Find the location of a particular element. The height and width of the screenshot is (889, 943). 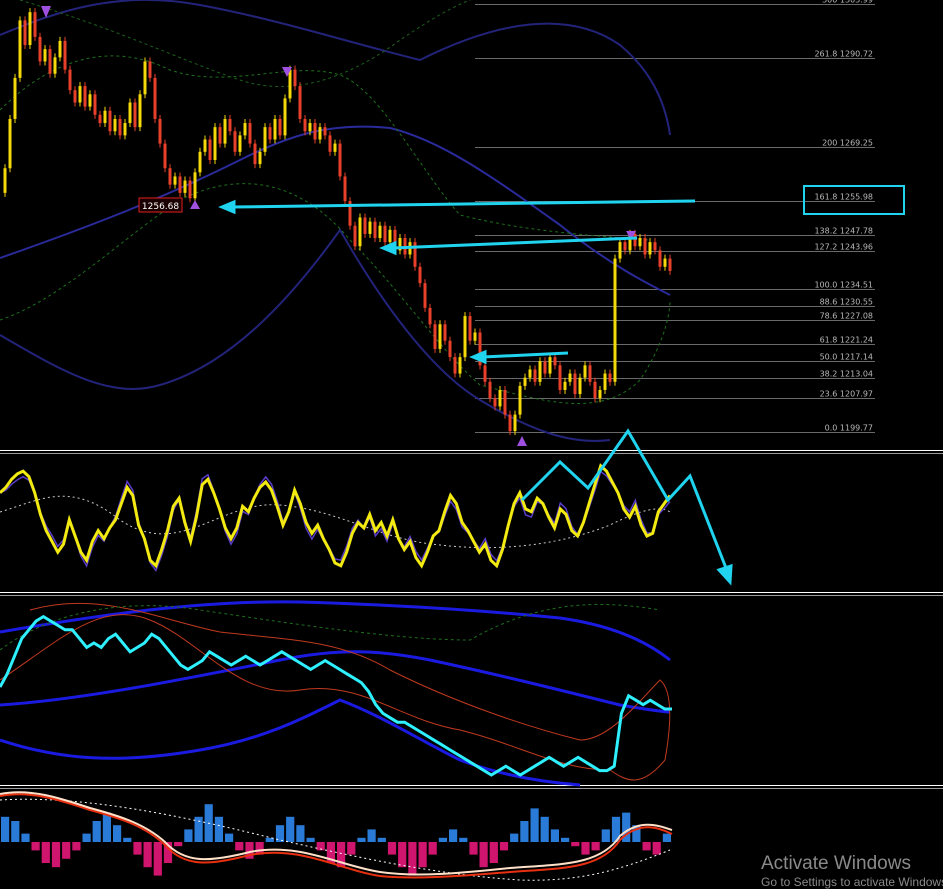

extra-band is located at coordinates (245, 43).